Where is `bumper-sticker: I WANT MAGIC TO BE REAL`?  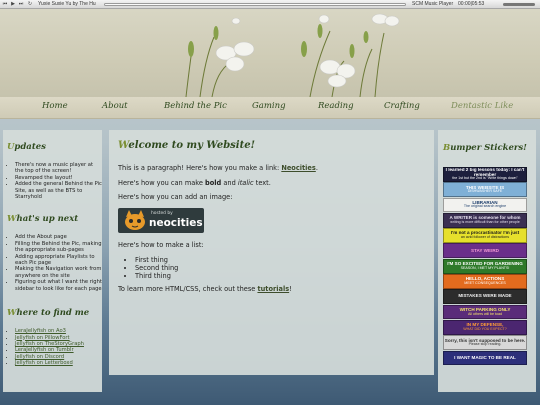 bumper-sticker: I WANT MAGIC TO BE REAL is located at coordinates (485, 358).